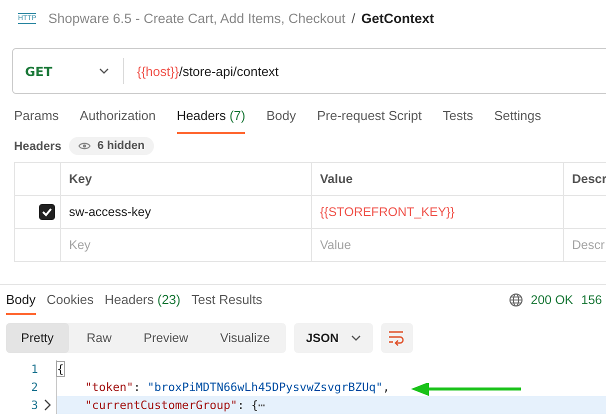 The width and height of the screenshot is (606, 417). I want to click on line-number: 3, so click(34, 405).